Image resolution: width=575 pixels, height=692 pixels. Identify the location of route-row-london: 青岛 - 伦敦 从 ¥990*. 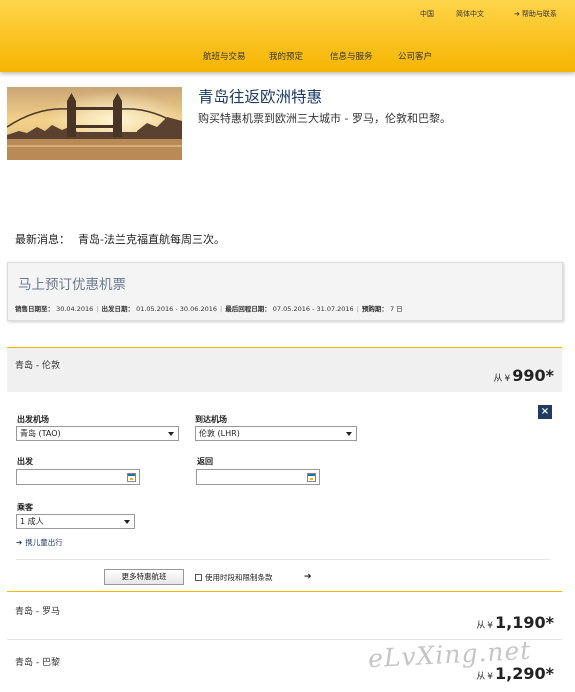
(284, 369).